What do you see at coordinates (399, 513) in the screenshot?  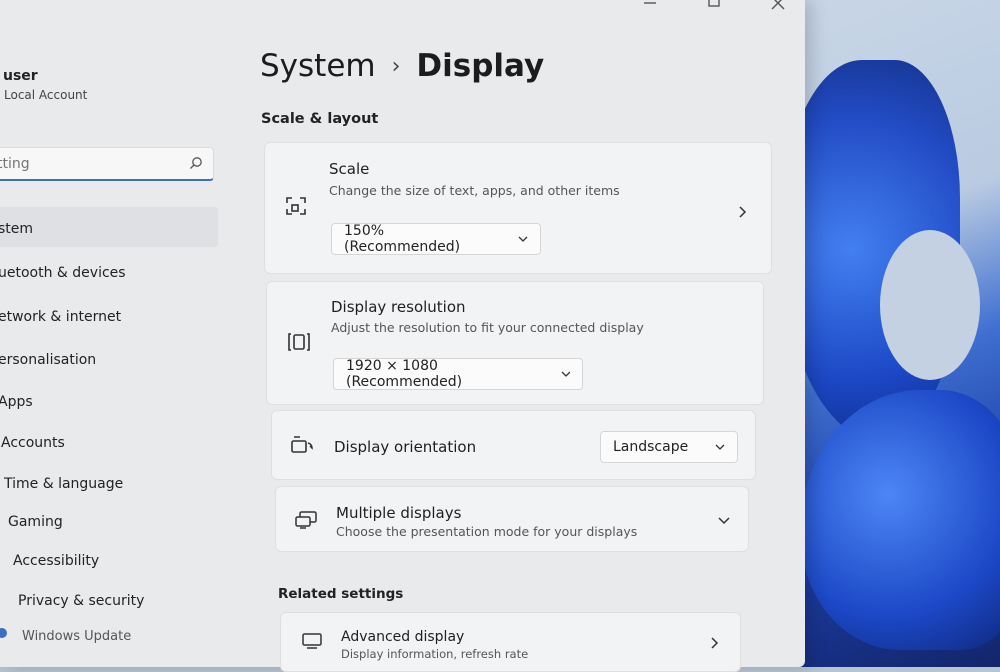 I see `multiple-displays-title: Multiple displays` at bounding box center [399, 513].